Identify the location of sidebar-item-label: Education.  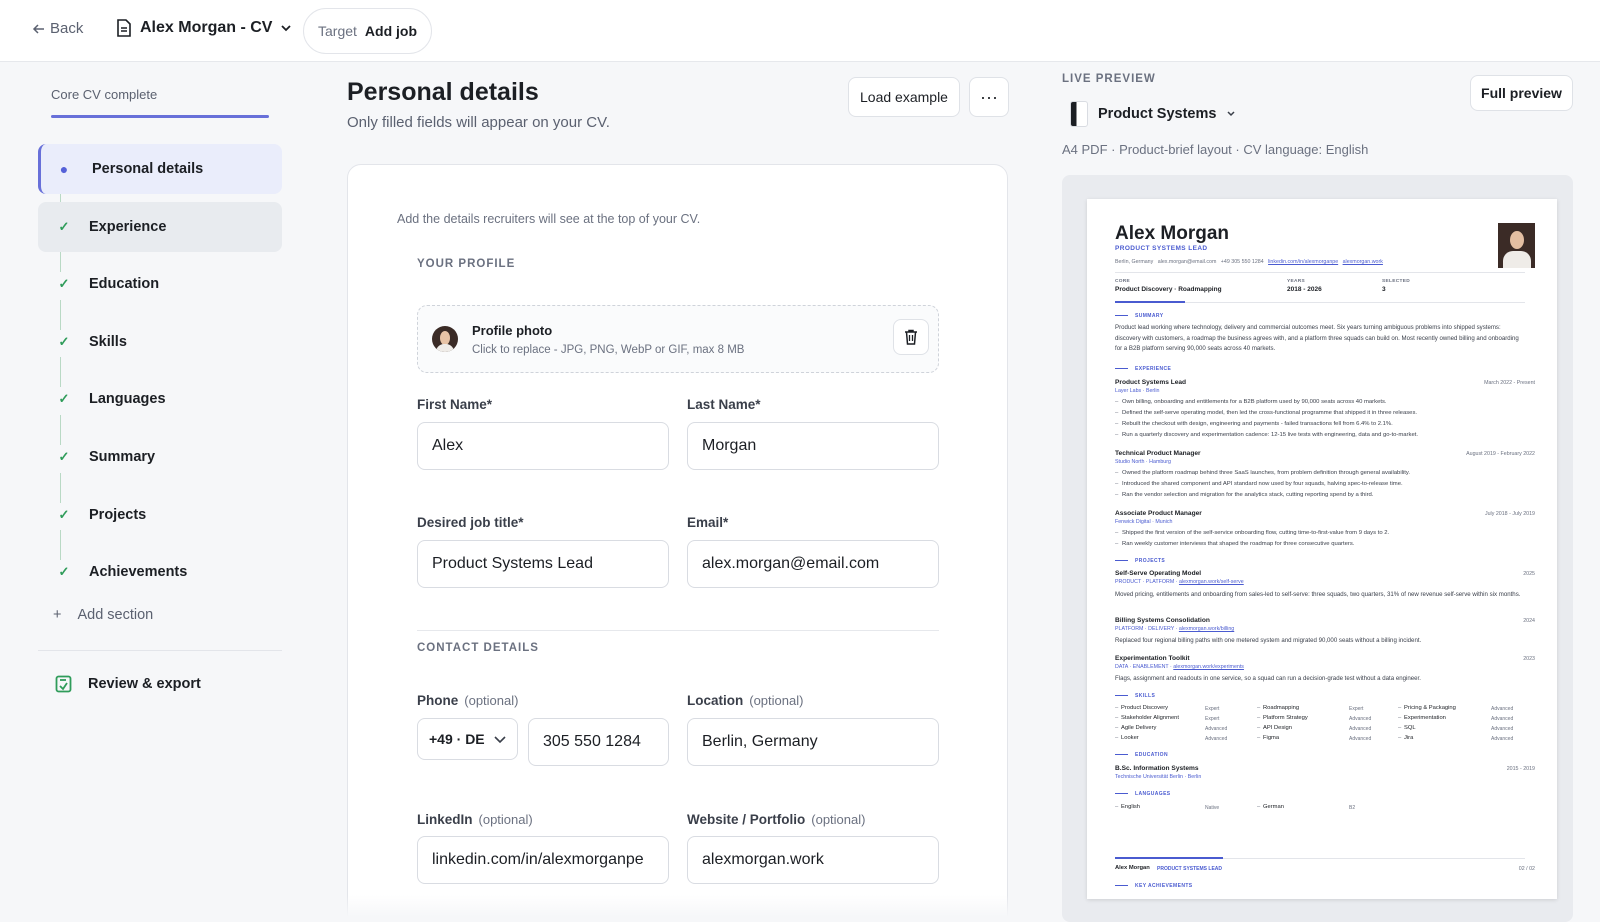
(124, 284).